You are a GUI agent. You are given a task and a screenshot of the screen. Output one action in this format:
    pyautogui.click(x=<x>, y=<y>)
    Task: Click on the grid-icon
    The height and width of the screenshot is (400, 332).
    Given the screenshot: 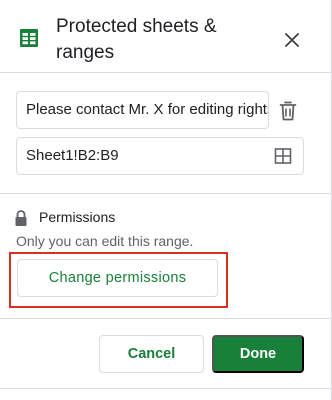 What is the action you would take?
    pyautogui.click(x=283, y=156)
    